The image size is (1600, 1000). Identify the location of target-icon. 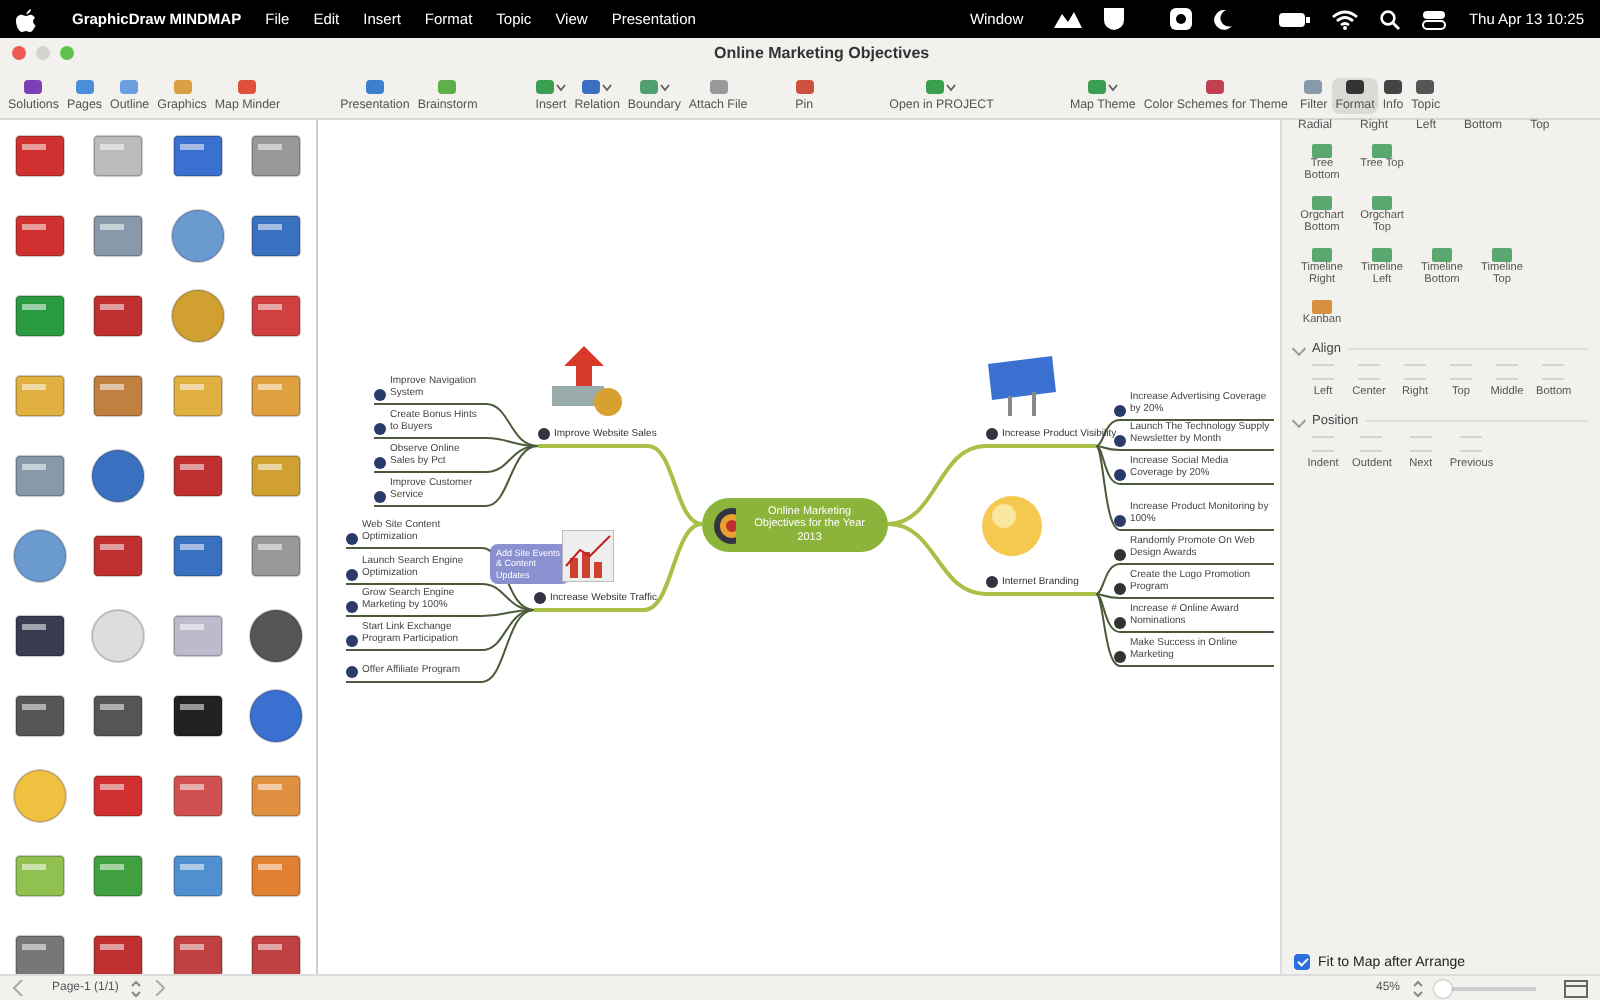
(725, 525).